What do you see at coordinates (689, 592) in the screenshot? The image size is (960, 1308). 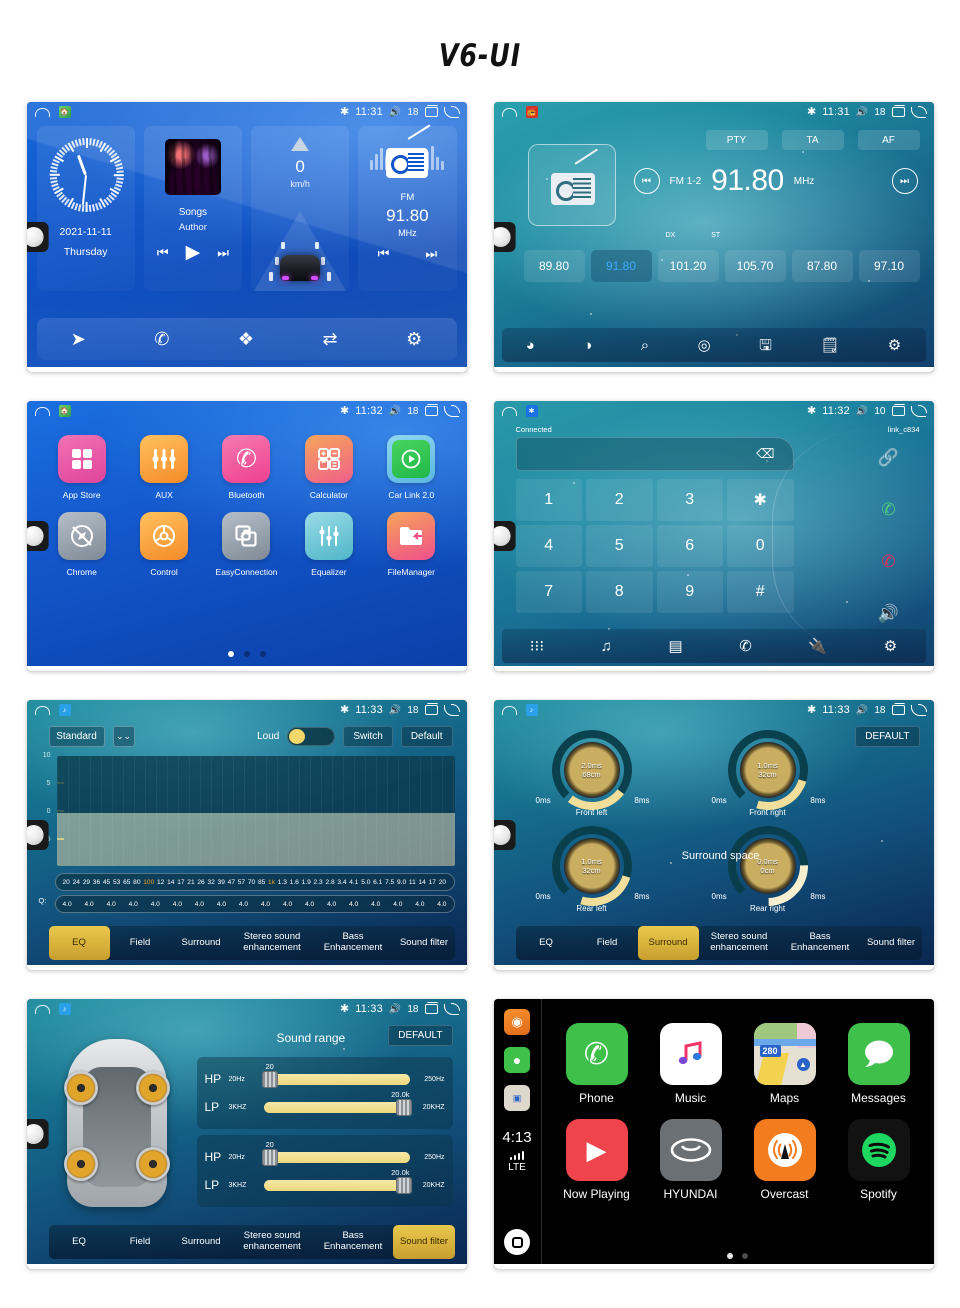 I see `key-9: 9` at bounding box center [689, 592].